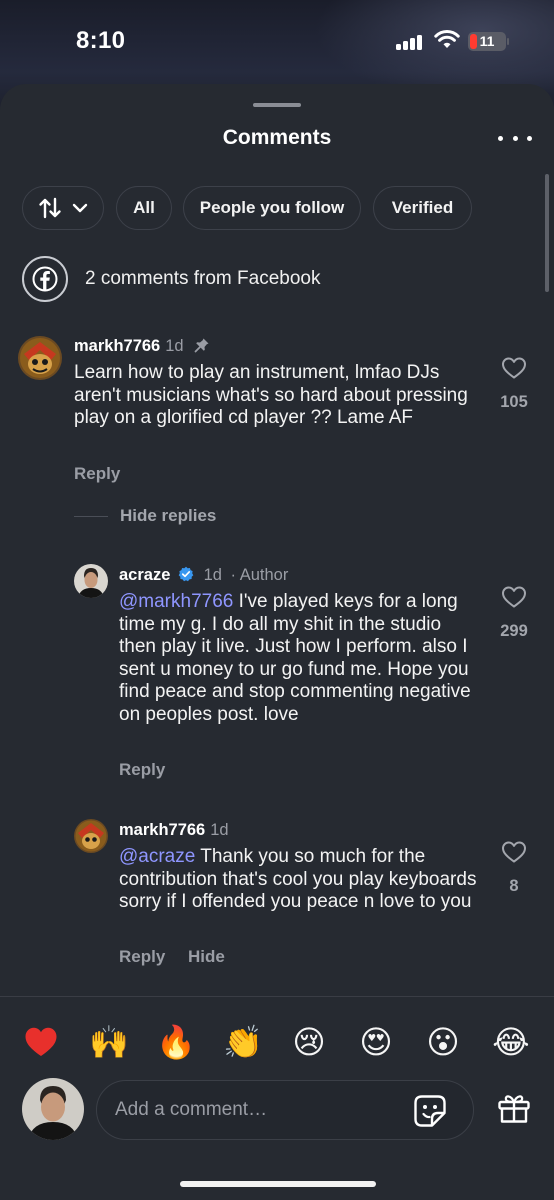  Describe the element at coordinates (63, 208) in the screenshot. I see `sort-button` at that location.